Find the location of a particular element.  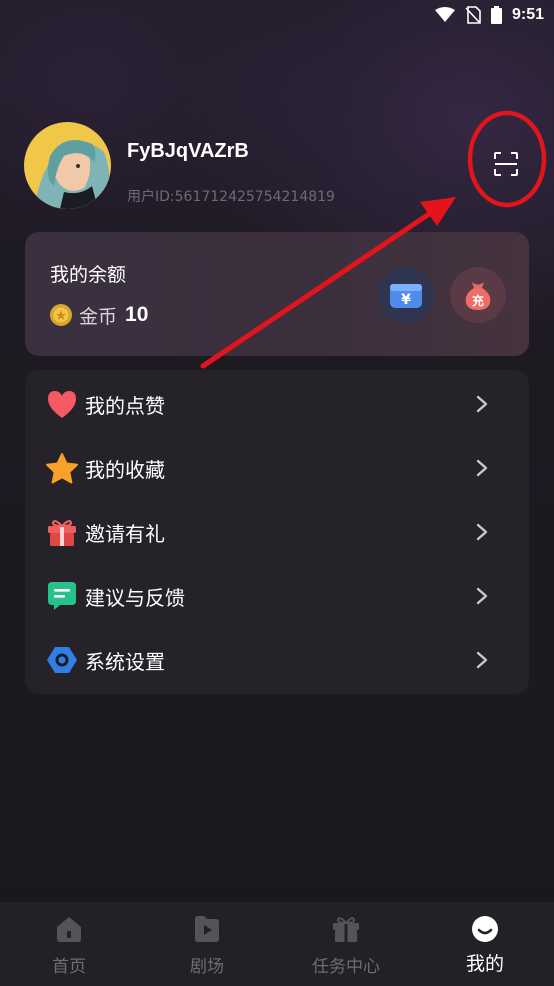

coin-row: 金币 10 is located at coordinates (98, 315).